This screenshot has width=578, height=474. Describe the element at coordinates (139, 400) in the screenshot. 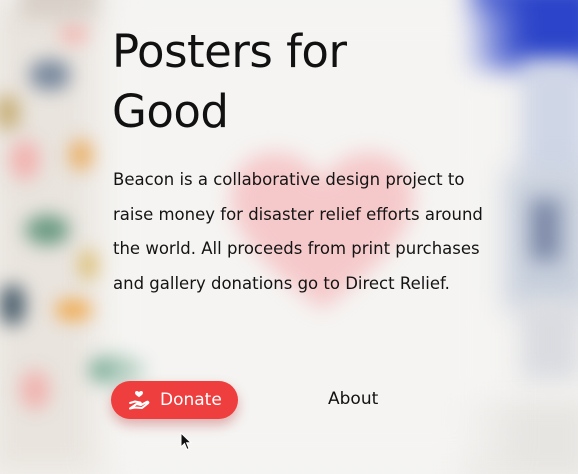

I see `hand-heart-icon` at that location.